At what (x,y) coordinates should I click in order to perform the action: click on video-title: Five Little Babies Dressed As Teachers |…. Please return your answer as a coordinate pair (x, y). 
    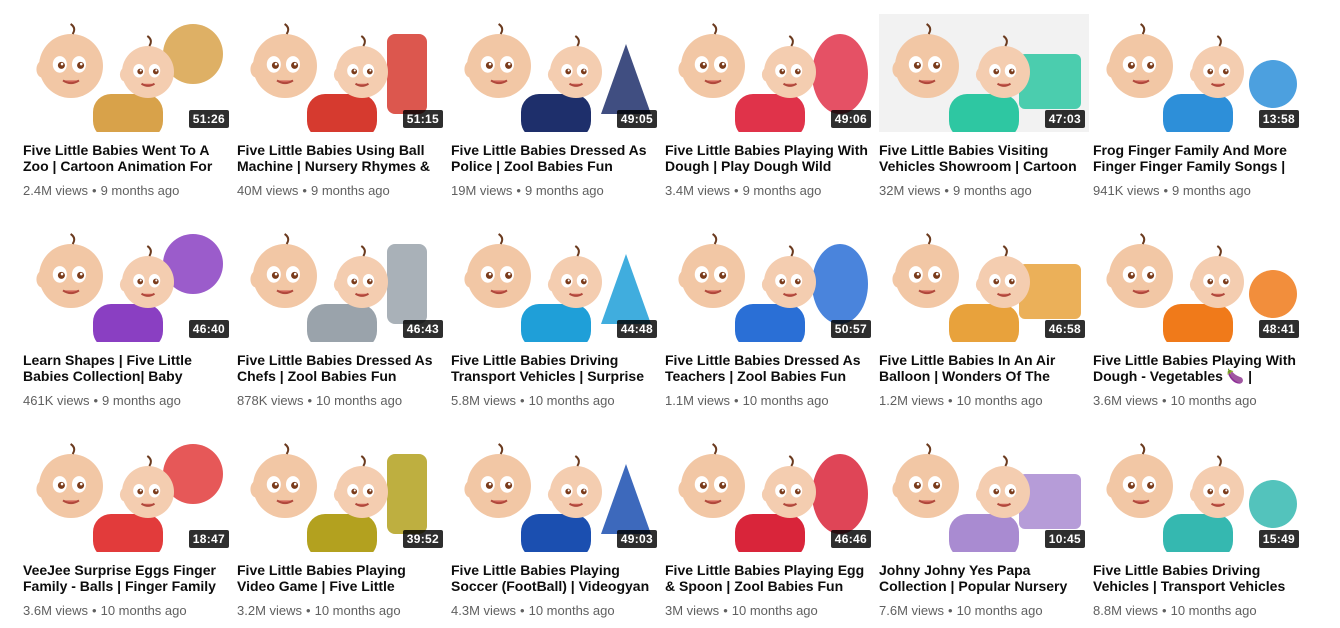
    Looking at the image, I should click on (770, 368).